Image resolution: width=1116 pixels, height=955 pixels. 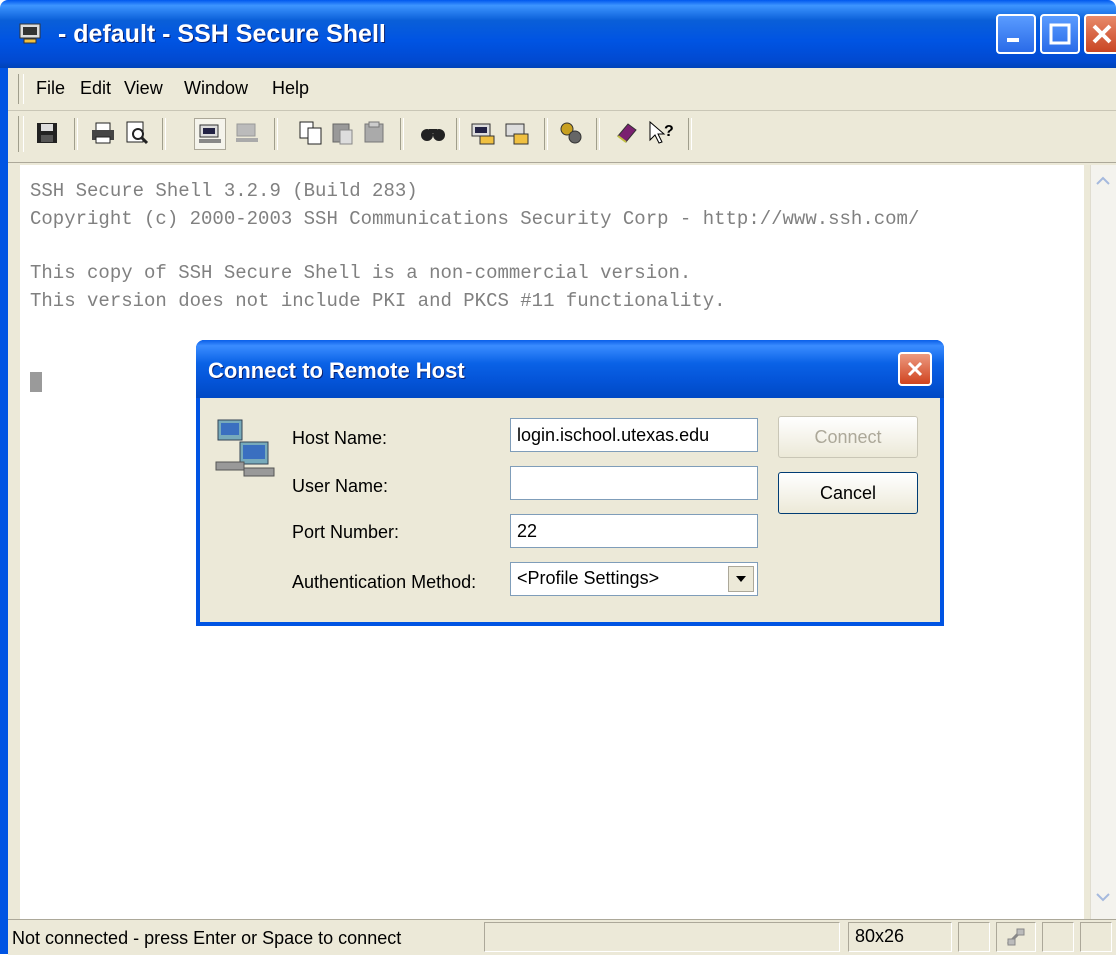 I want to click on network-computers-icon, so click(x=246, y=449).